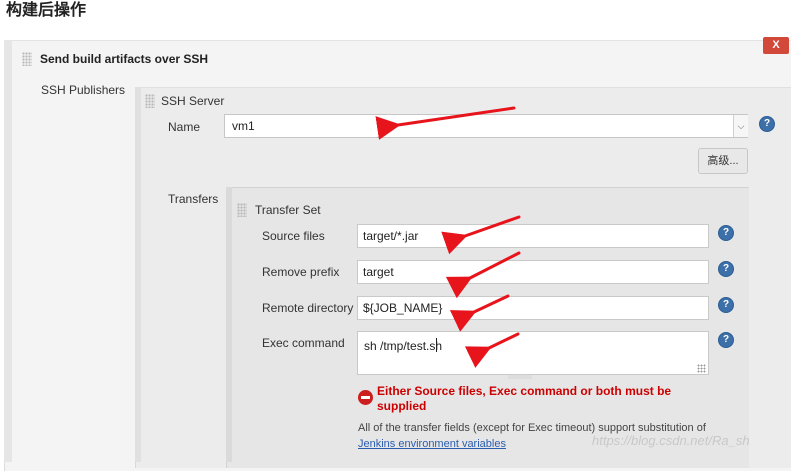  What do you see at coordinates (481, 235) in the screenshot?
I see `annotation-arrow-source` at bounding box center [481, 235].